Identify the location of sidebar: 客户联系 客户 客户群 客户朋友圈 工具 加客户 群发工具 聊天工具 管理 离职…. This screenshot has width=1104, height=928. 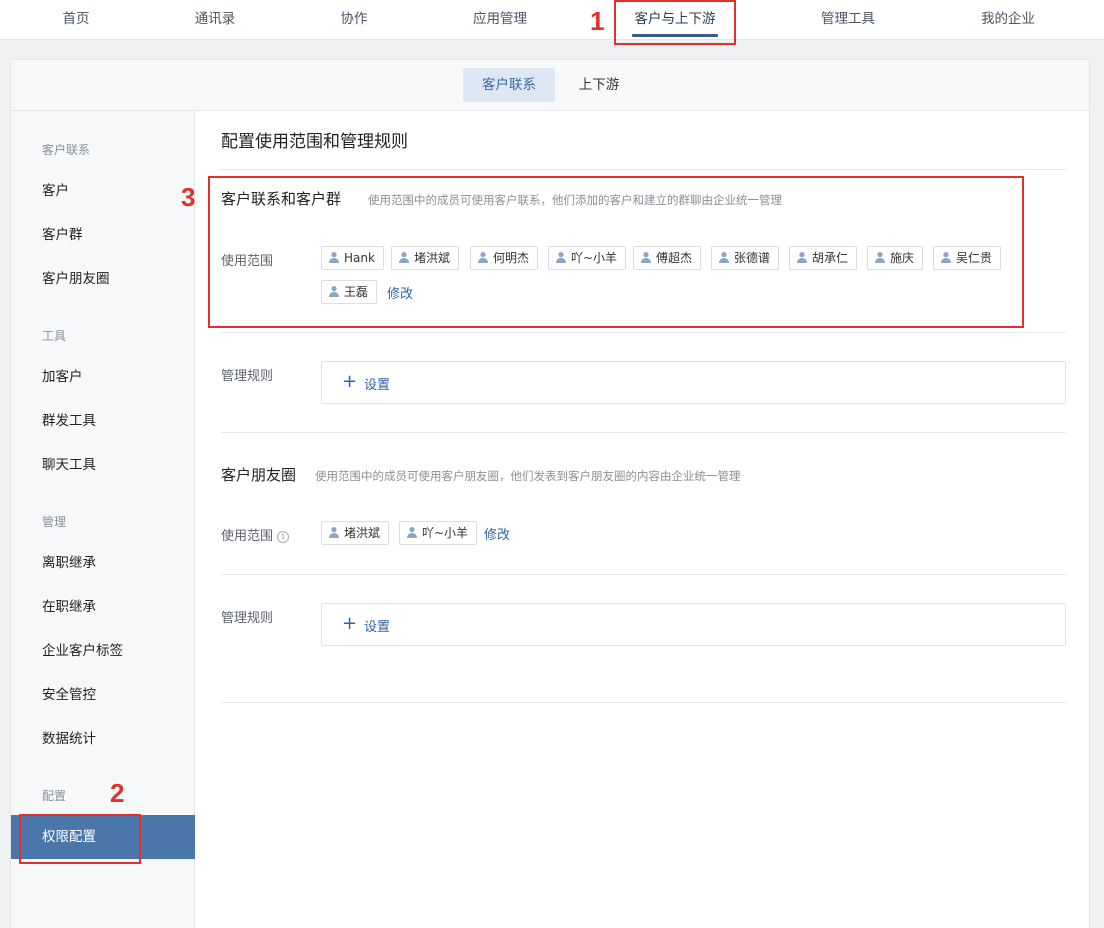
(103, 519).